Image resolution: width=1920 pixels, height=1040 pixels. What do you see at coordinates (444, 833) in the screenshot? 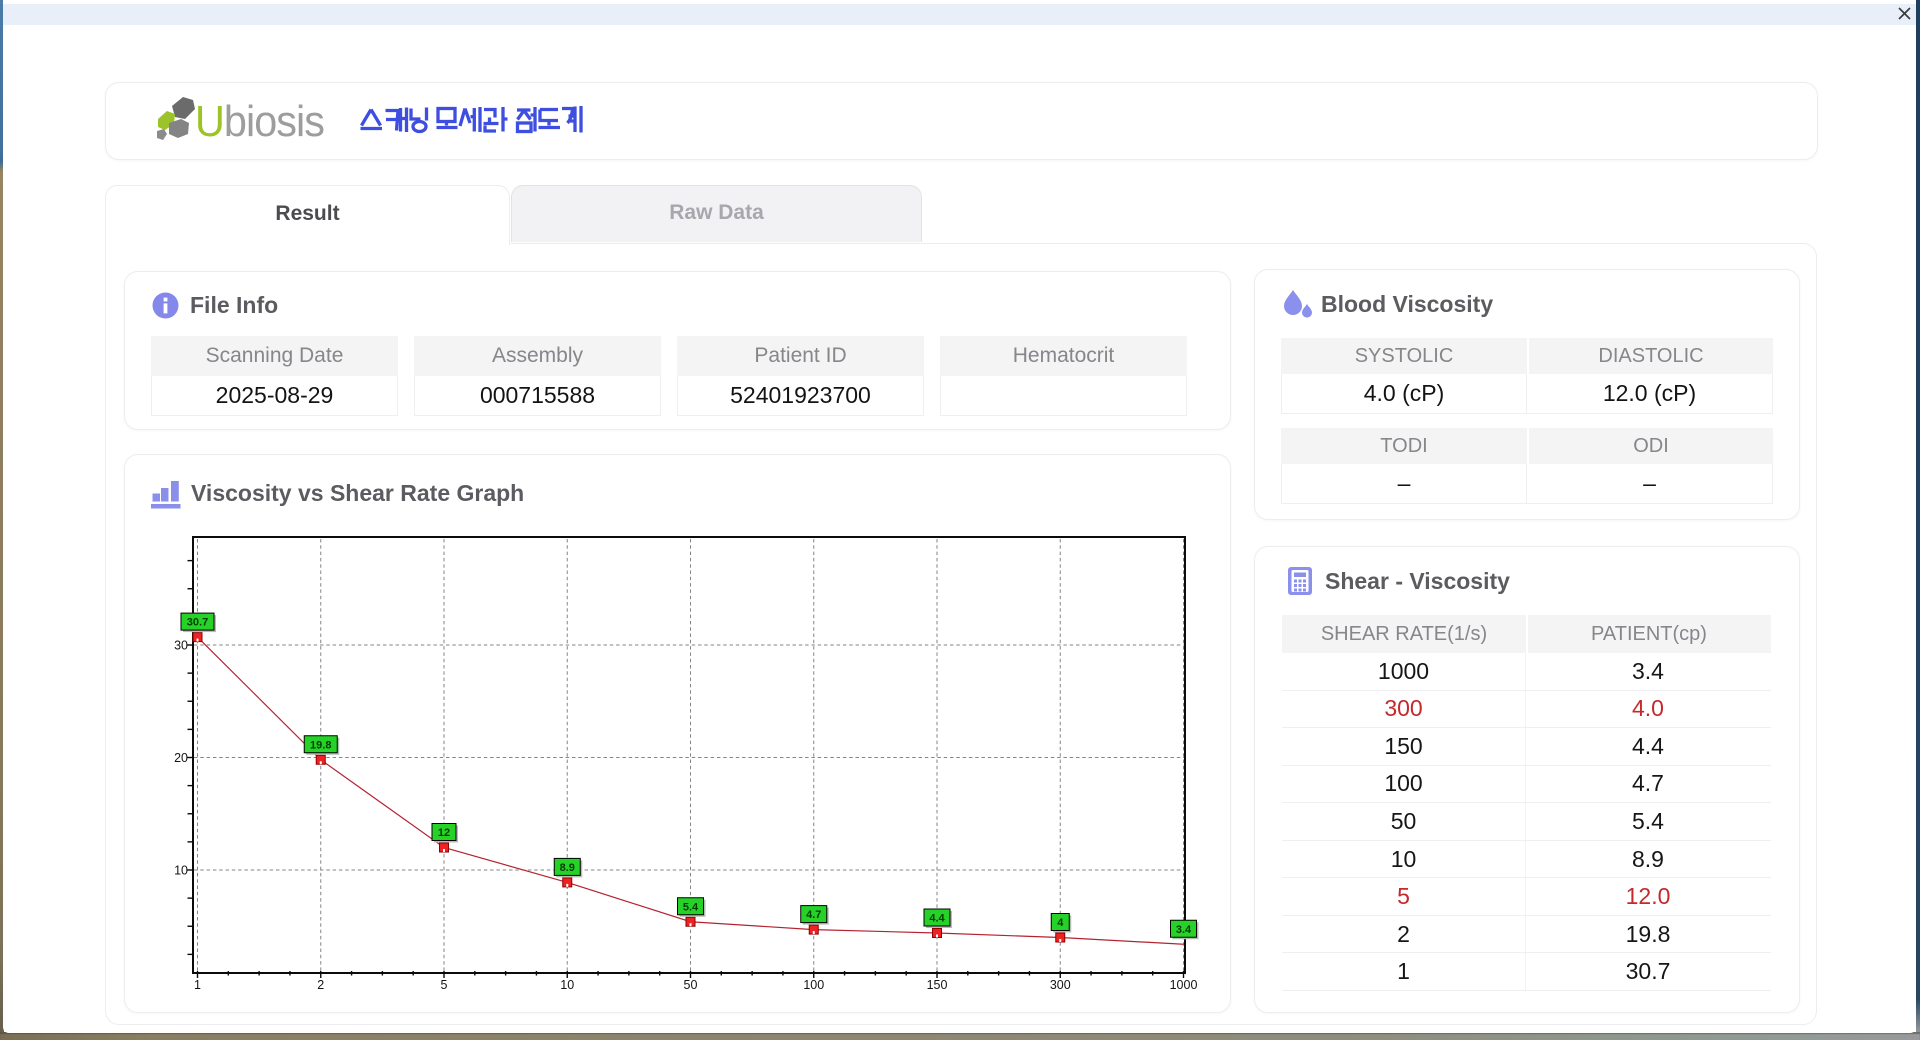
I see `svg-text: 12` at bounding box center [444, 833].